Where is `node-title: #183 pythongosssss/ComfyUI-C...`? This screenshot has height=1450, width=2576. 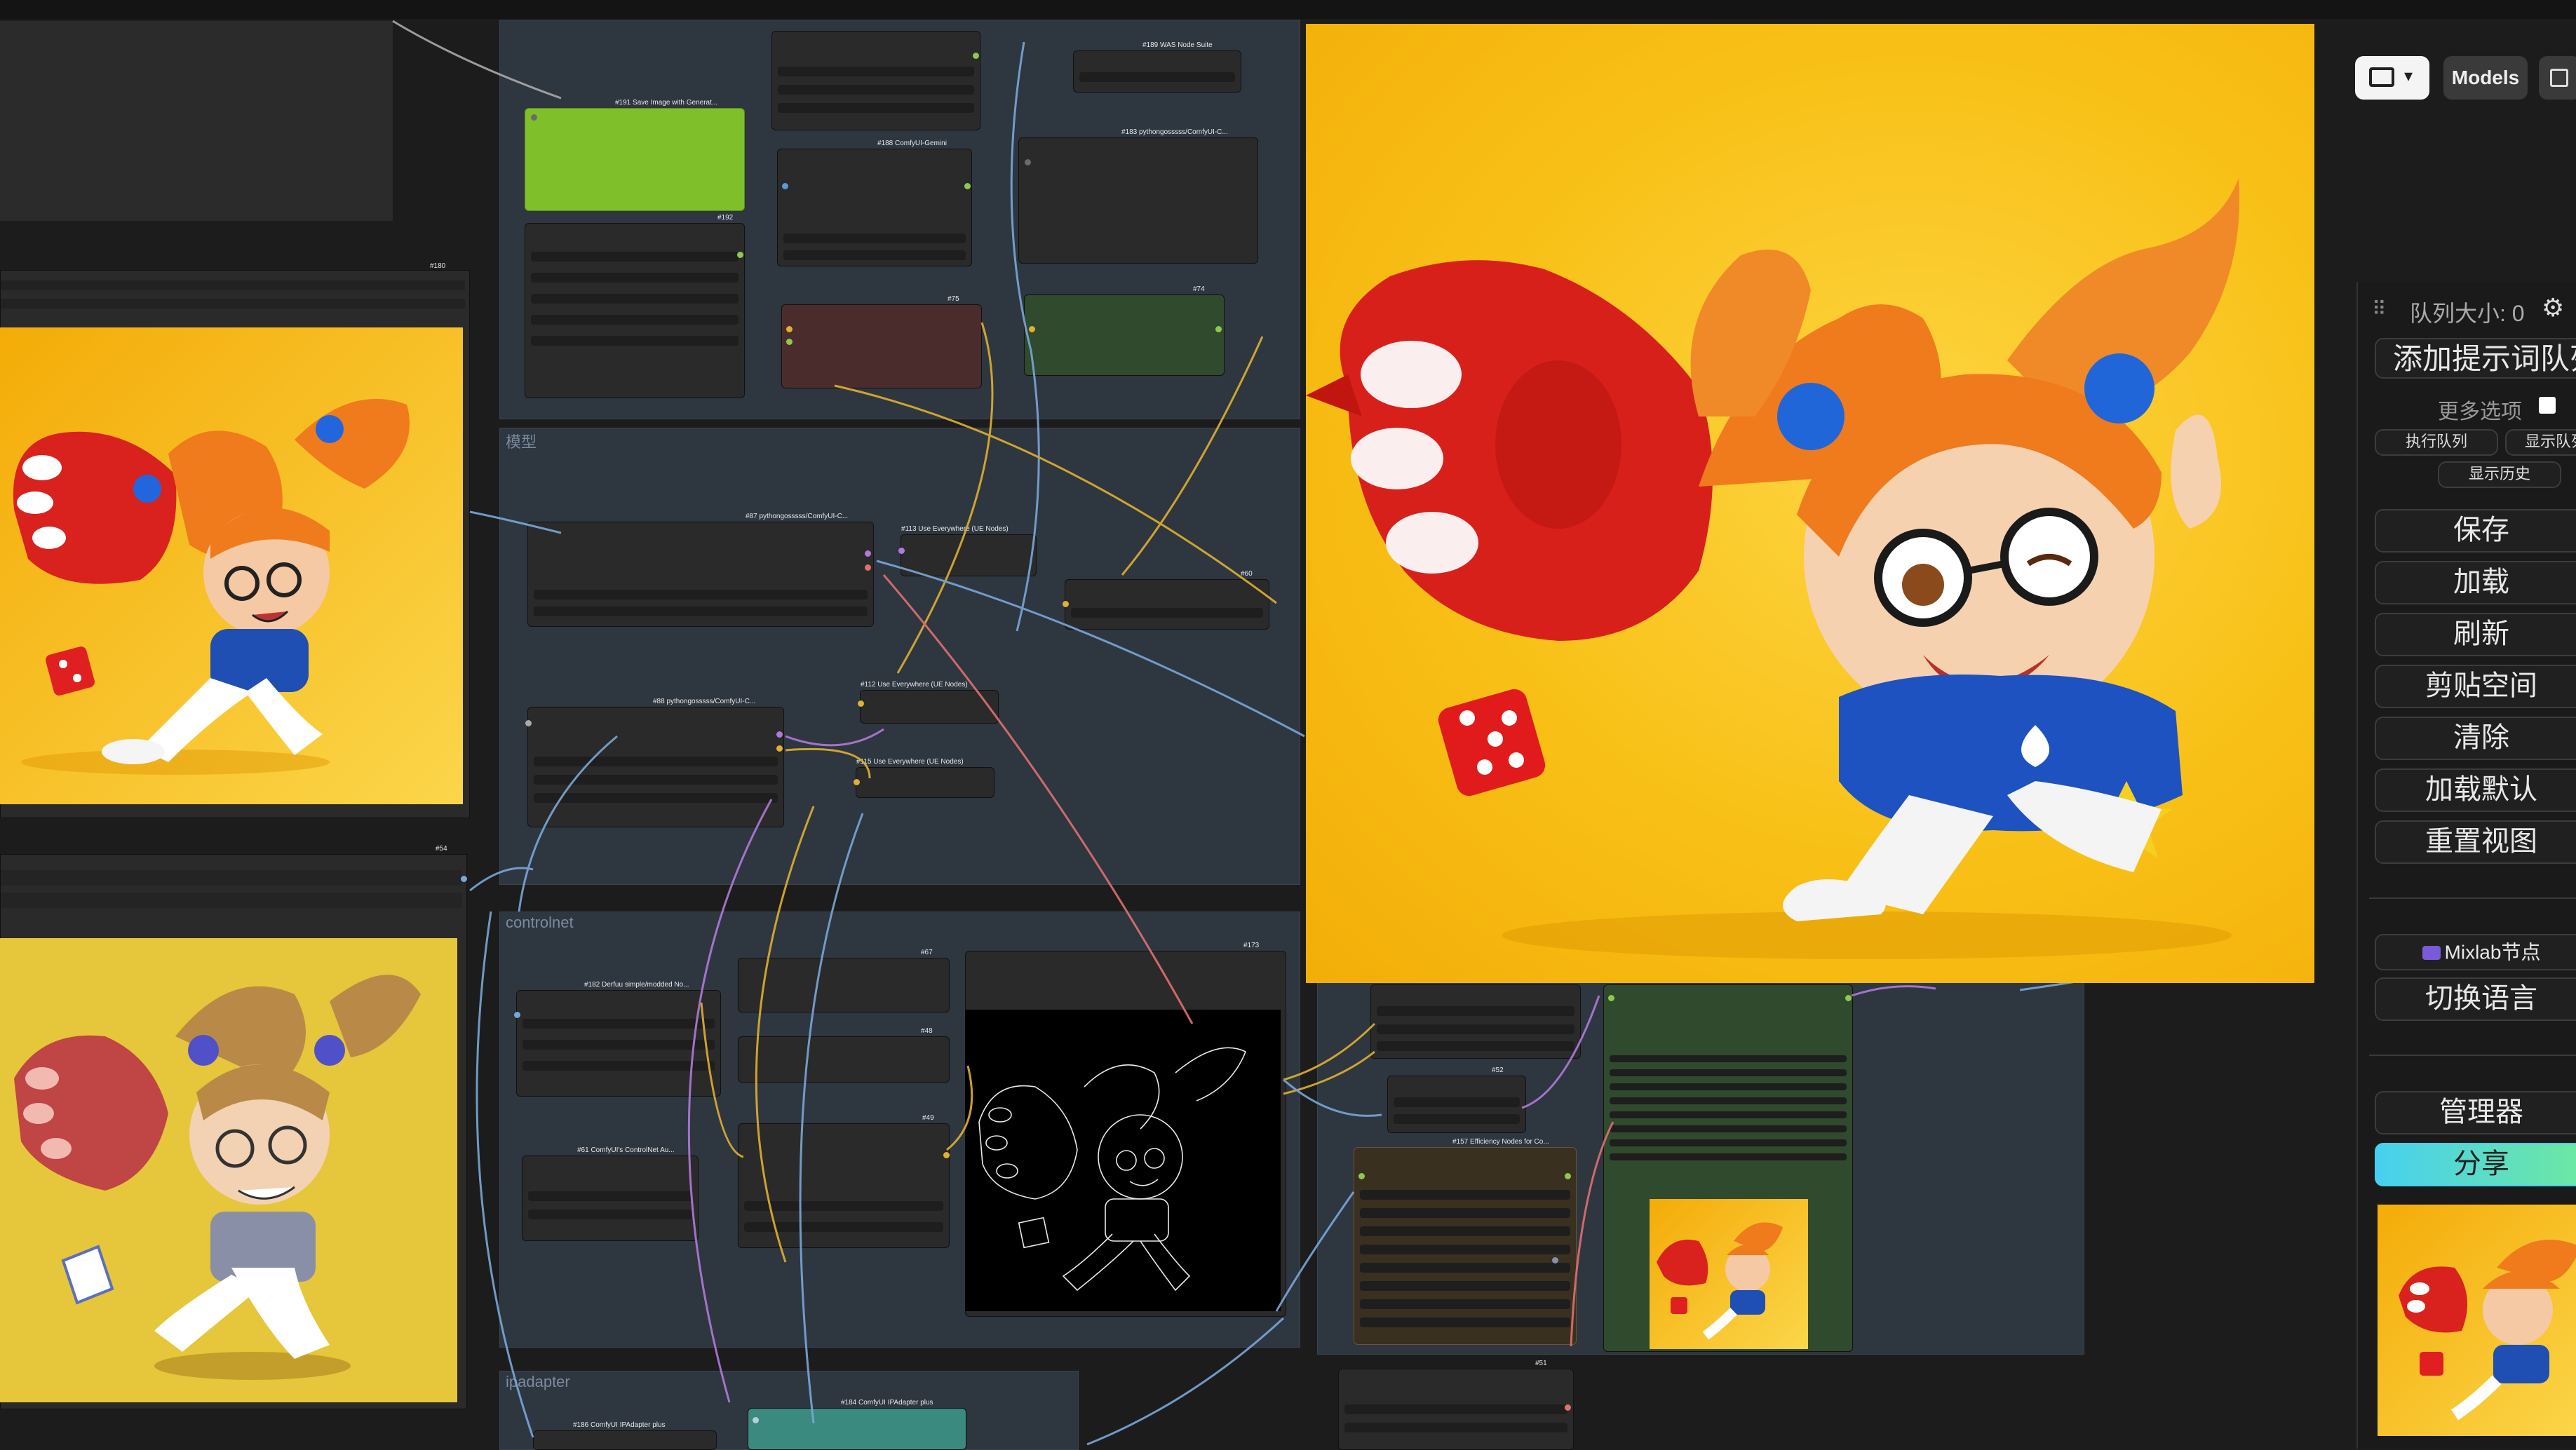 node-title: #183 pythongosssss/ComfyUI-C... is located at coordinates (1174, 132).